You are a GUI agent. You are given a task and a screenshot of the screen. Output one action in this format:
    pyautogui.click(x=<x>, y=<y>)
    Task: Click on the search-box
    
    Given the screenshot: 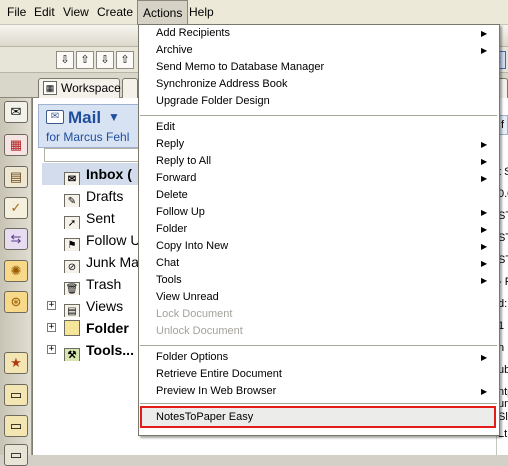 What is the action you would take?
    pyautogui.click(x=94, y=155)
    